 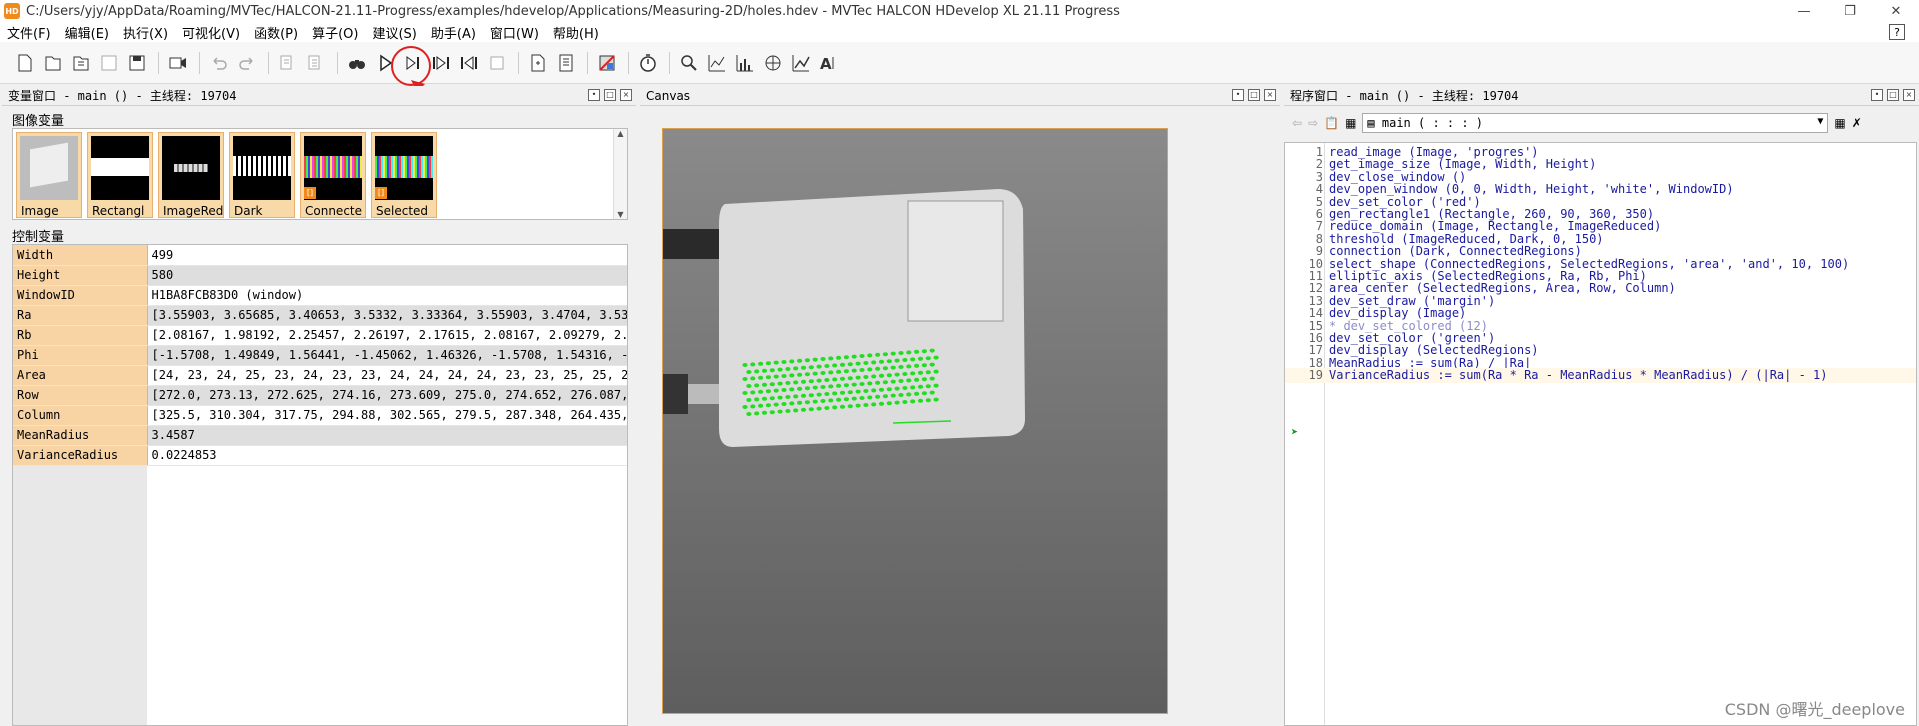 What do you see at coordinates (320, 275) in the screenshot?
I see `table-row: Height 580` at bounding box center [320, 275].